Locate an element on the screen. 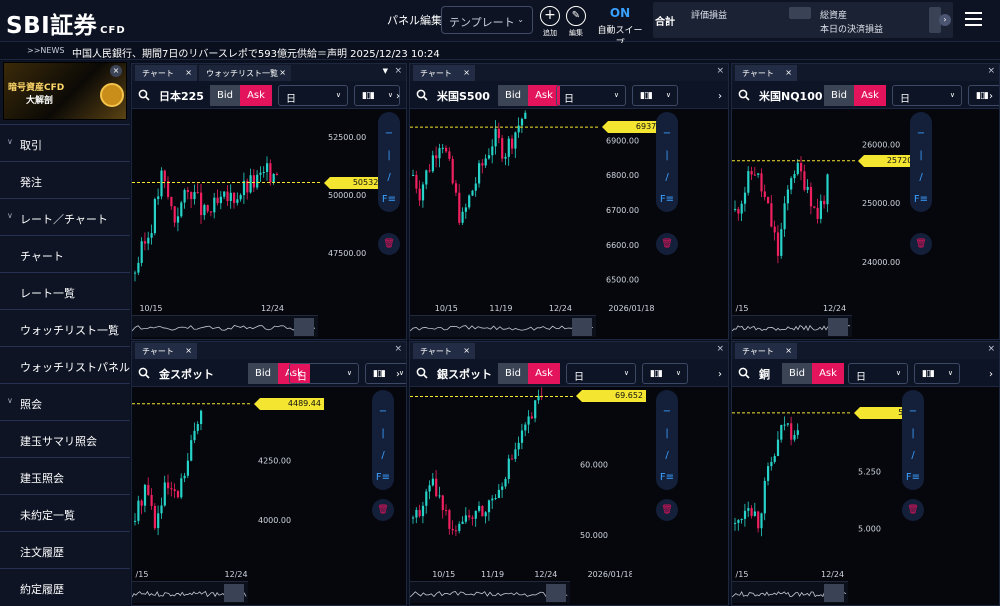  template-select: テンプレート ⌄ is located at coordinates (487, 20).